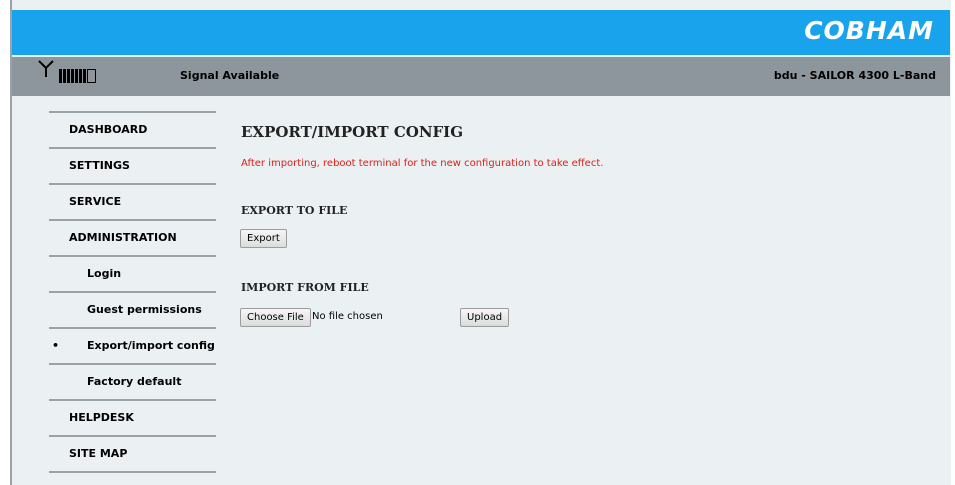 Image resolution: width=955 pixels, height=485 pixels. I want to click on sidebar-item-label: Export/import config, so click(151, 345).